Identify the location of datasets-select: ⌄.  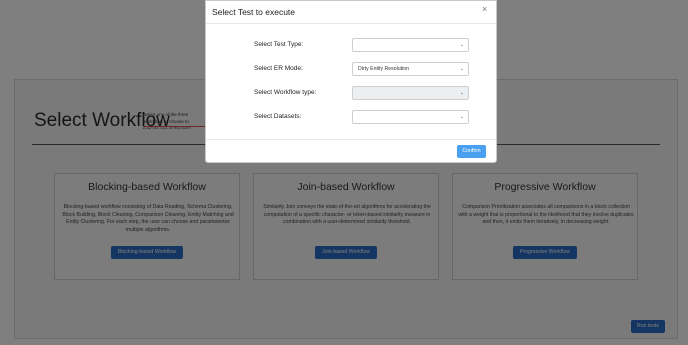
(410, 117).